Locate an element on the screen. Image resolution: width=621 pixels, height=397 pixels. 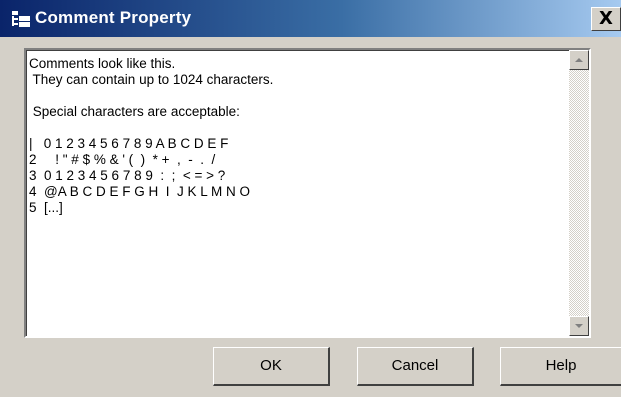
scroll-down-button is located at coordinates (579, 326).